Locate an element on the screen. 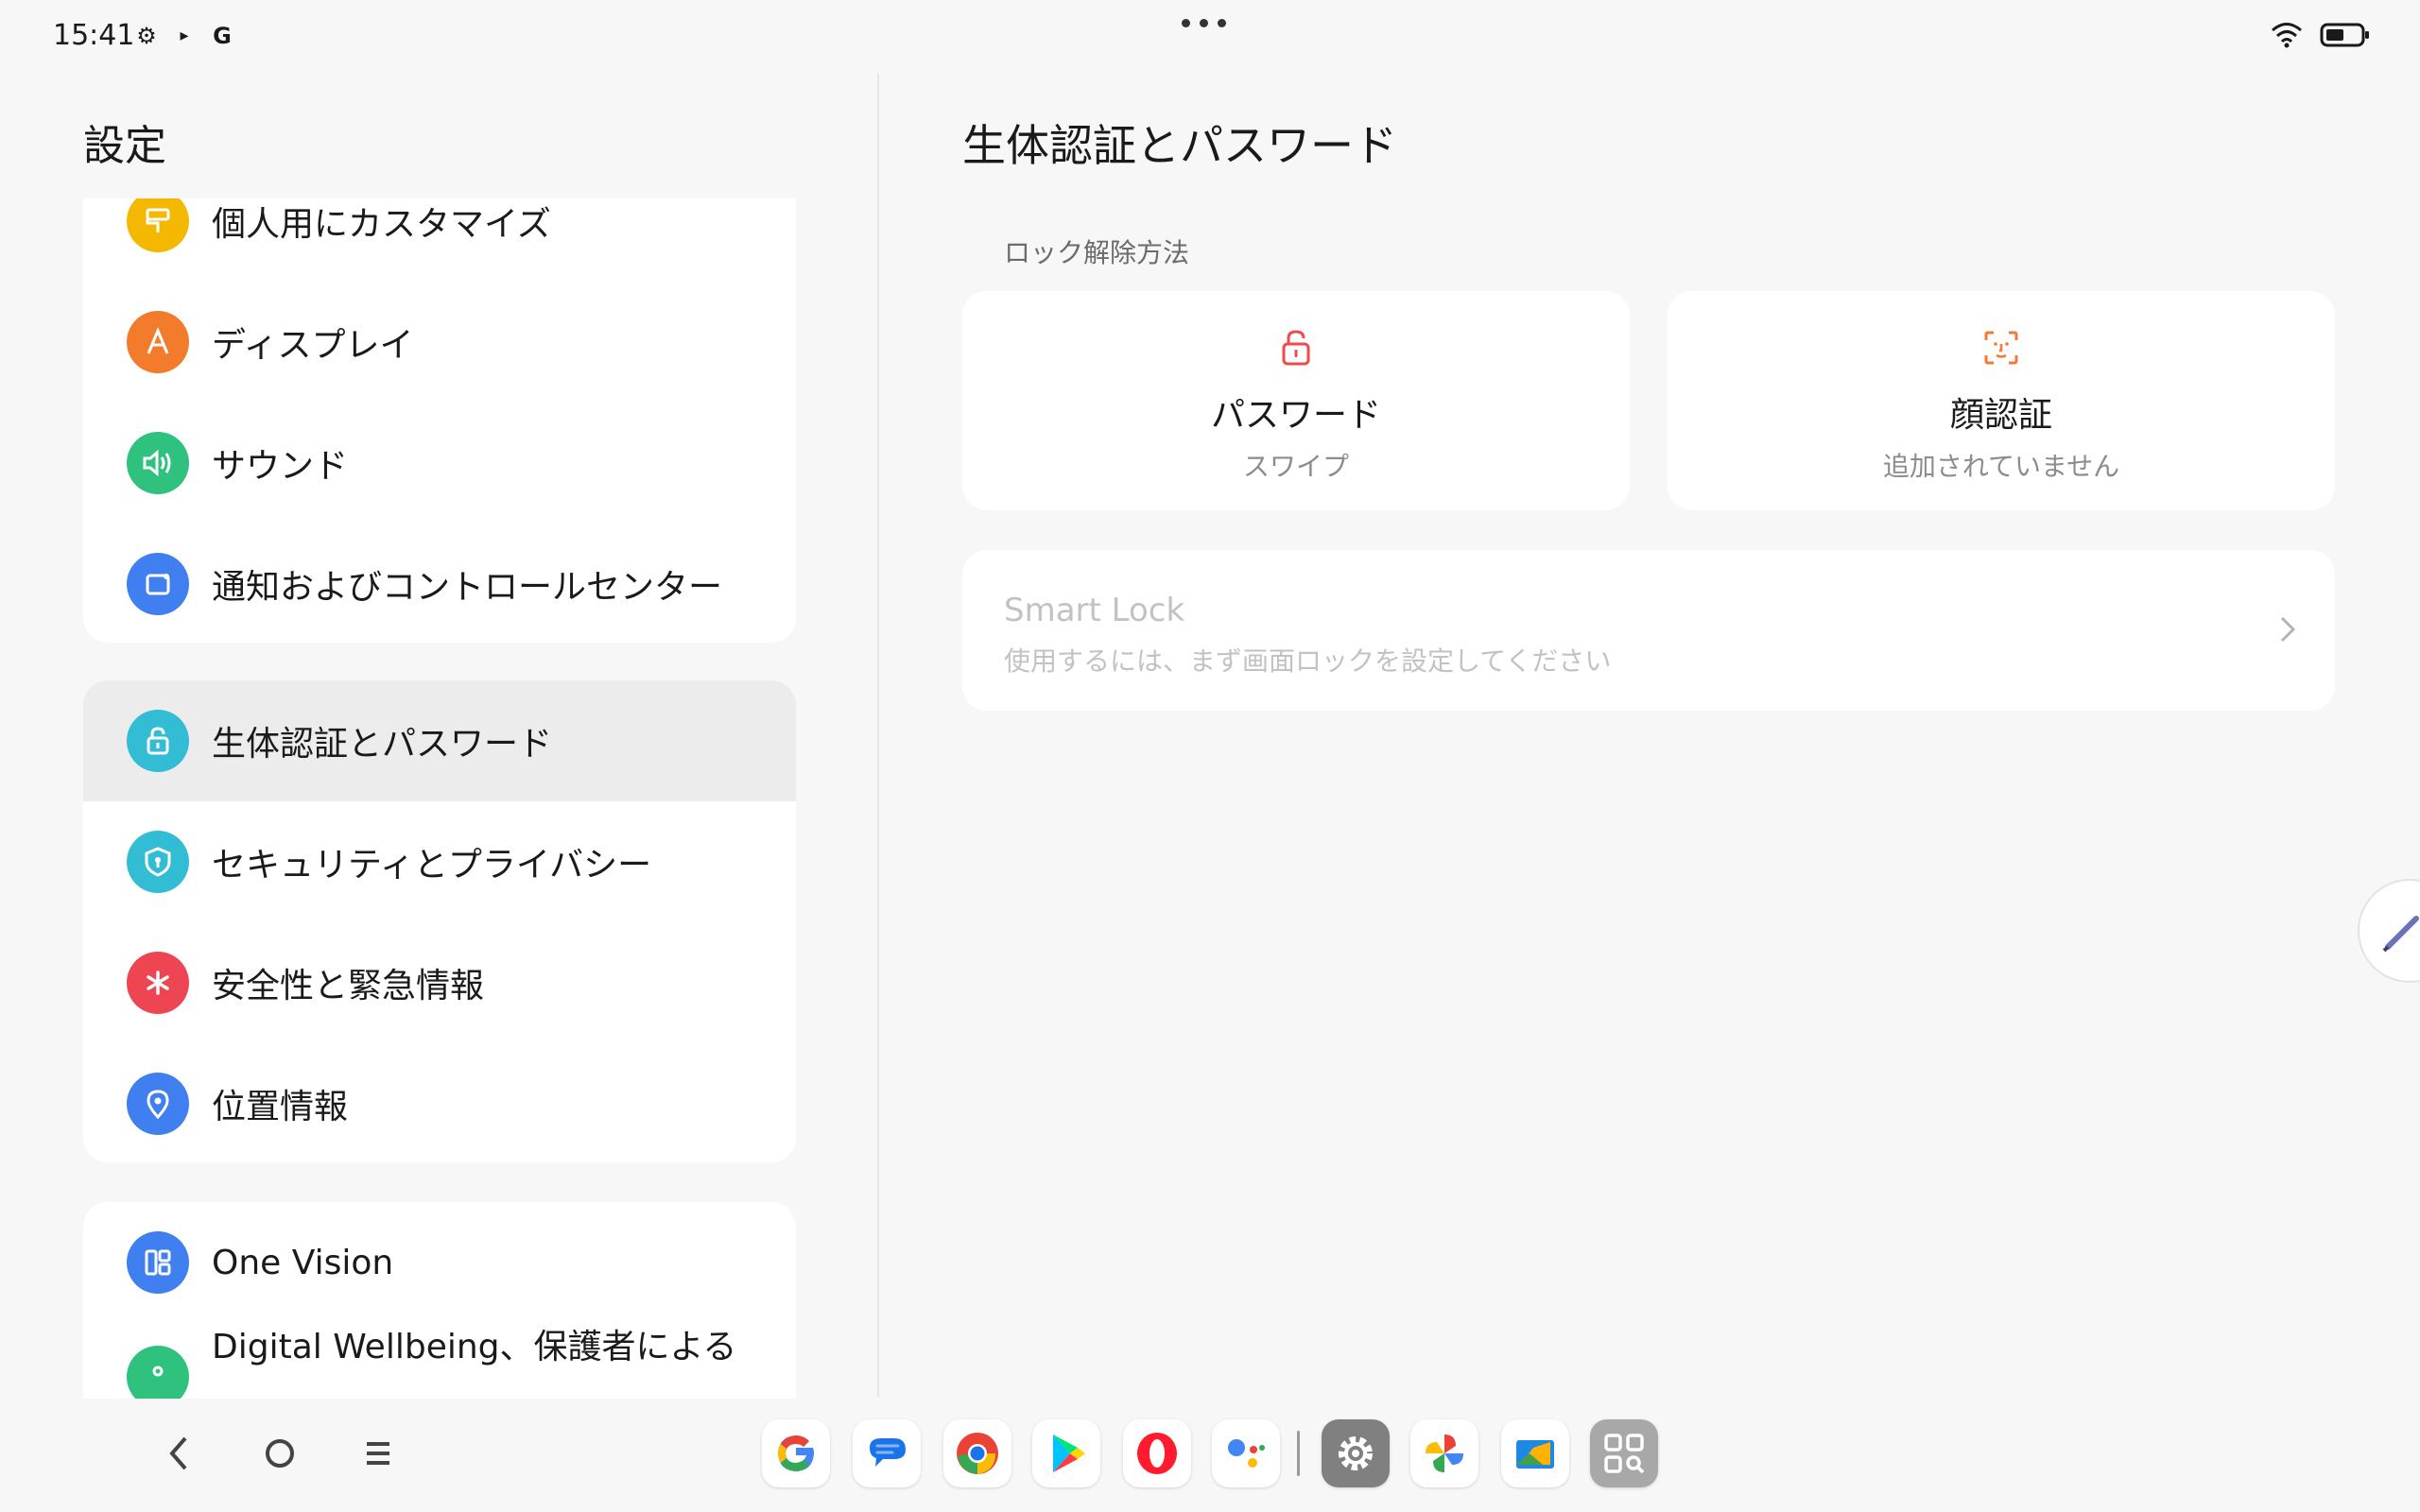 The image size is (2420, 1512). notification-icon is located at coordinates (158, 584).